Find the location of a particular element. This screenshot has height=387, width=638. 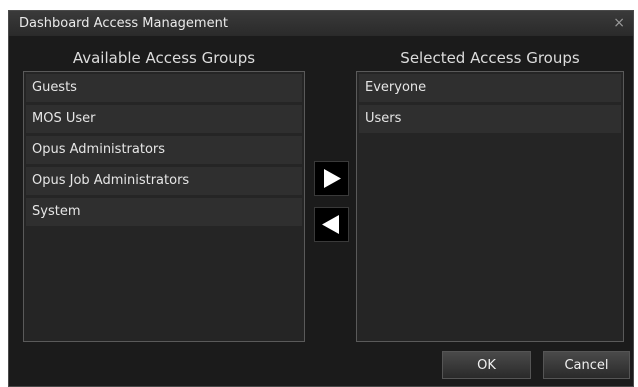

arrow-right-icon is located at coordinates (331, 178).